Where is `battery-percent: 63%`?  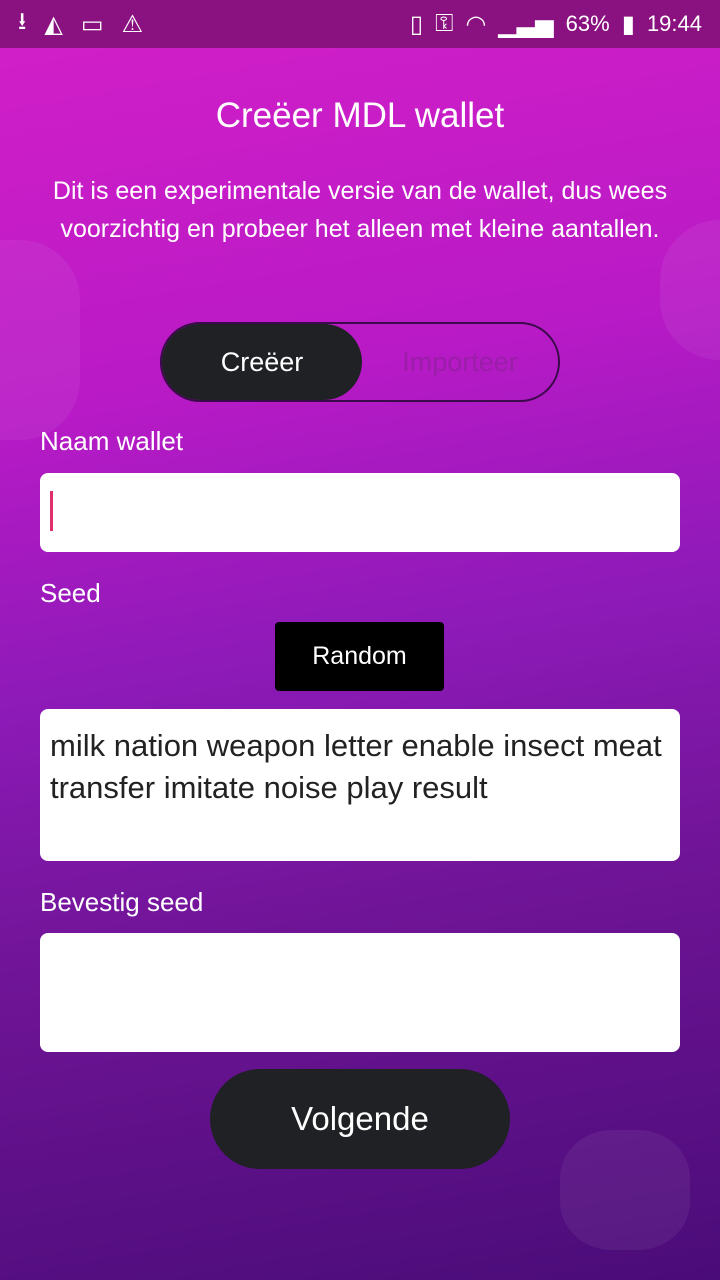
battery-percent: 63% is located at coordinates (587, 23).